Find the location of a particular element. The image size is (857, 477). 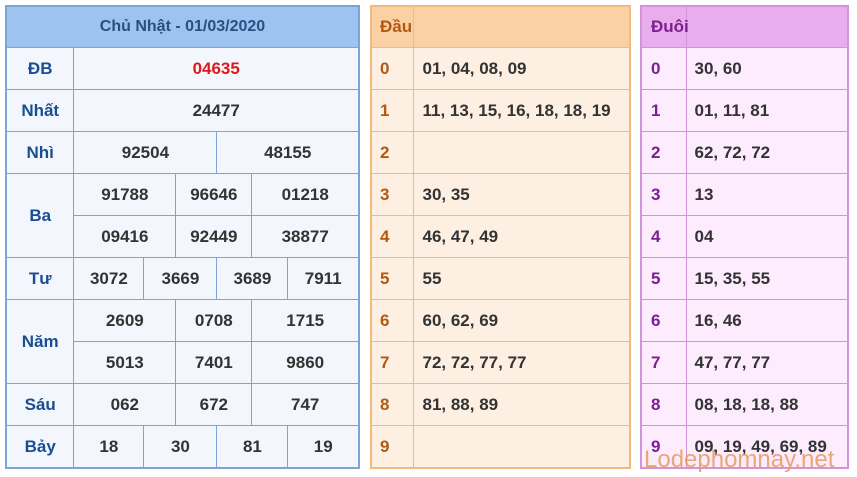

duoi-value: 01, 11, 81 is located at coordinates (767, 110).